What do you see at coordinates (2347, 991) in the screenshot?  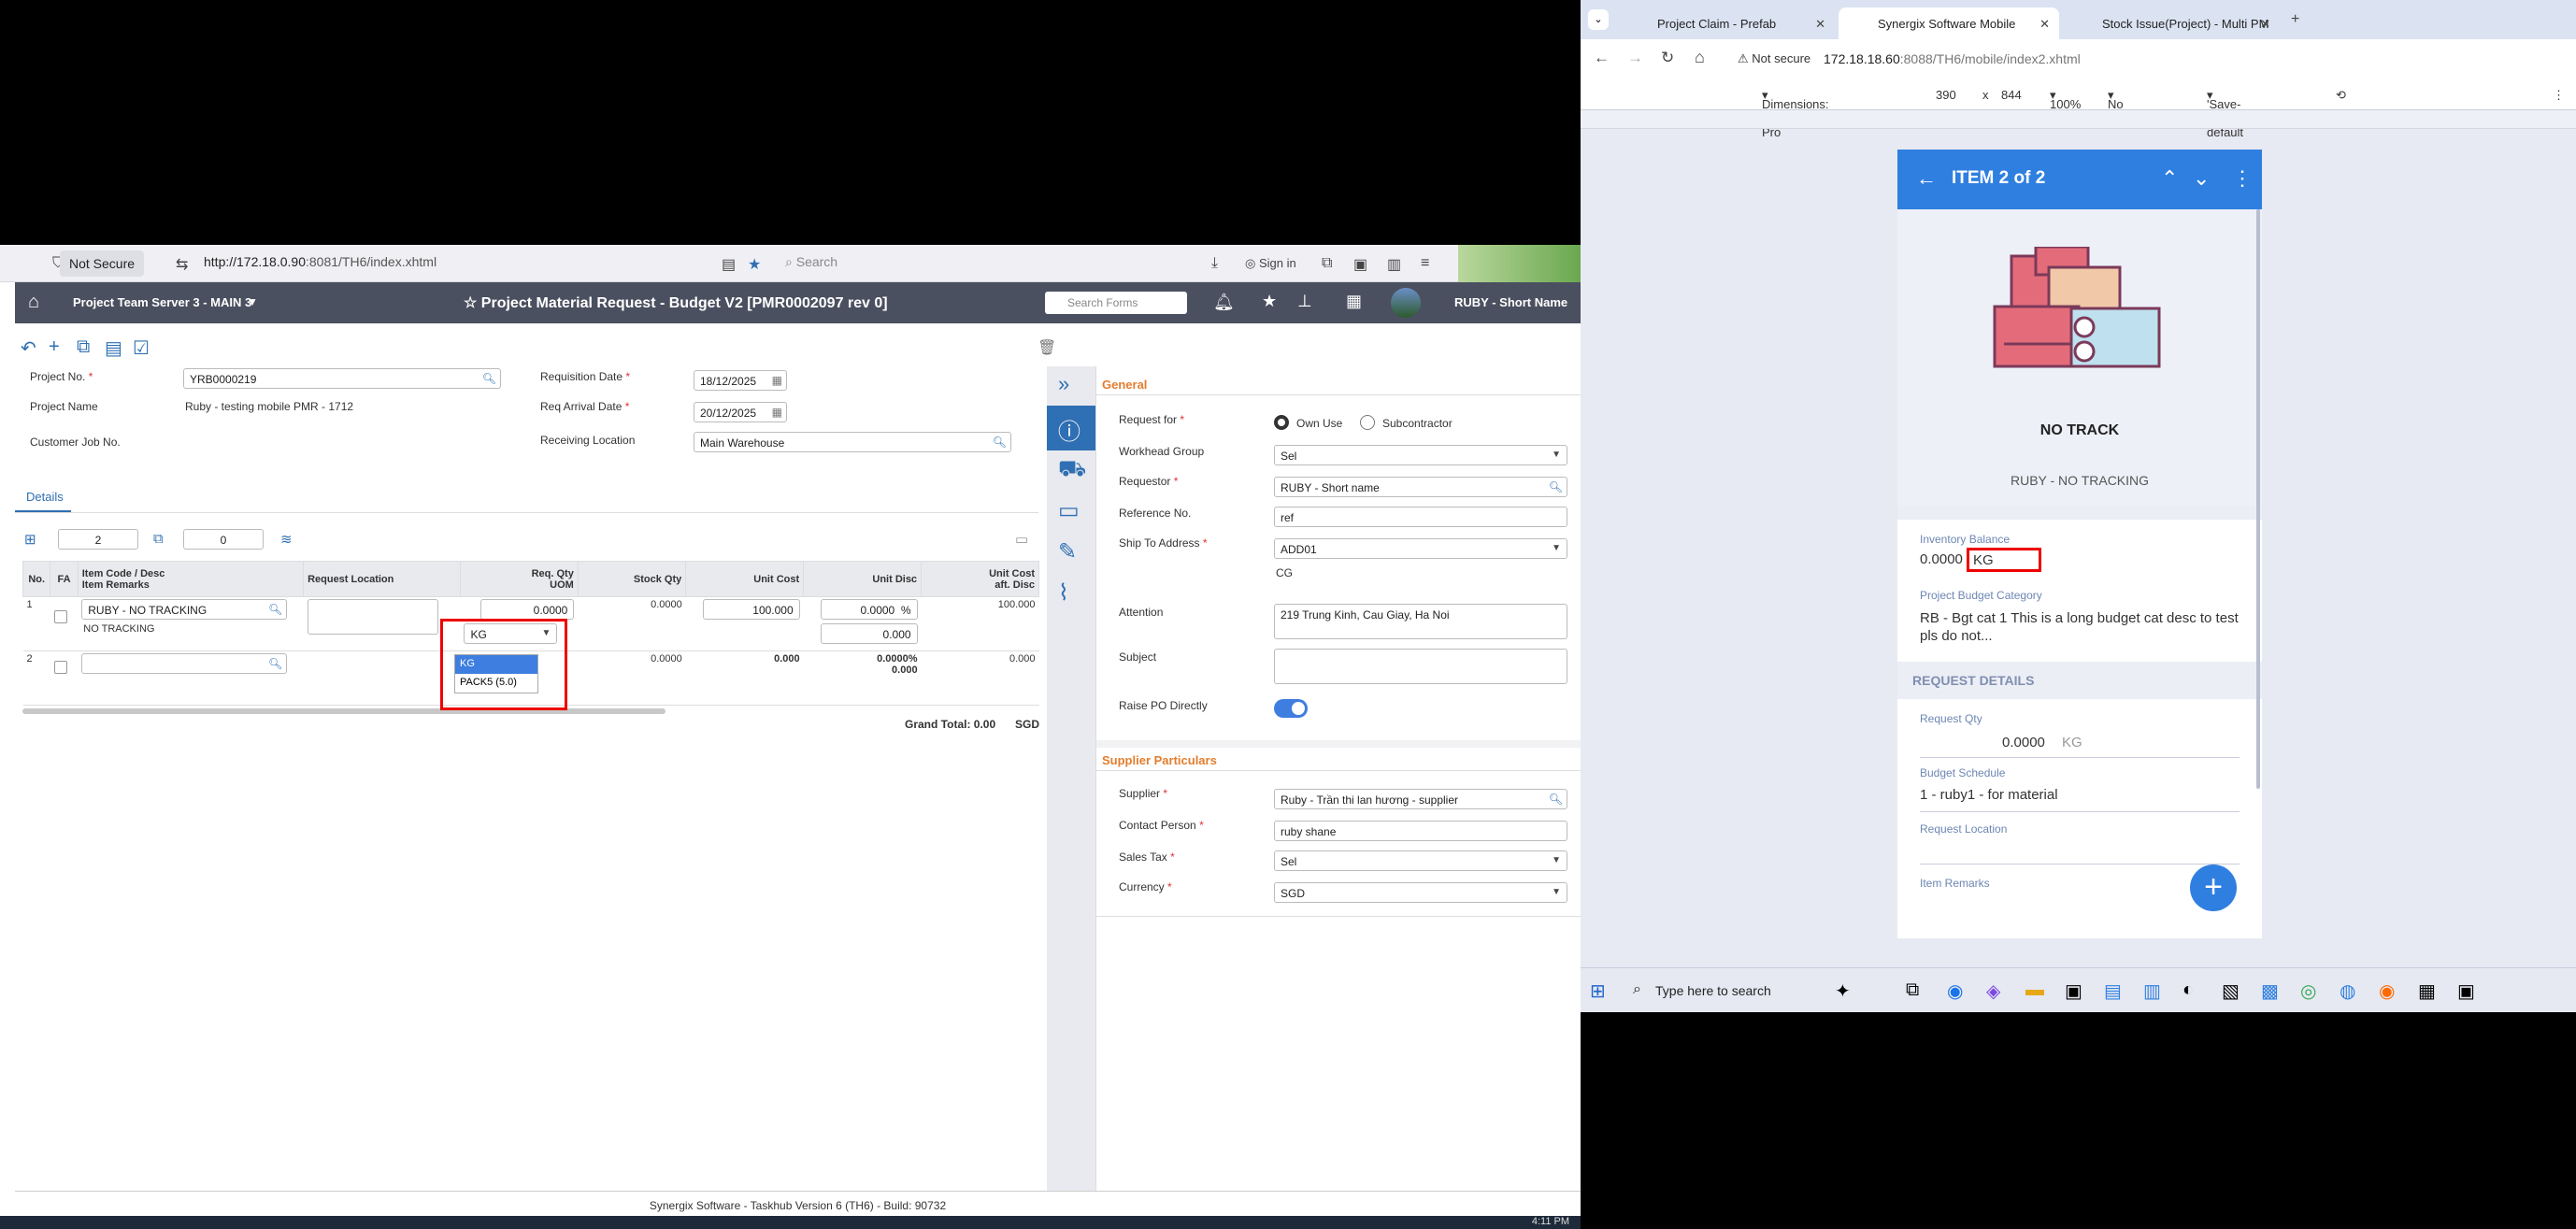 I see `app-icon: ◍` at bounding box center [2347, 991].